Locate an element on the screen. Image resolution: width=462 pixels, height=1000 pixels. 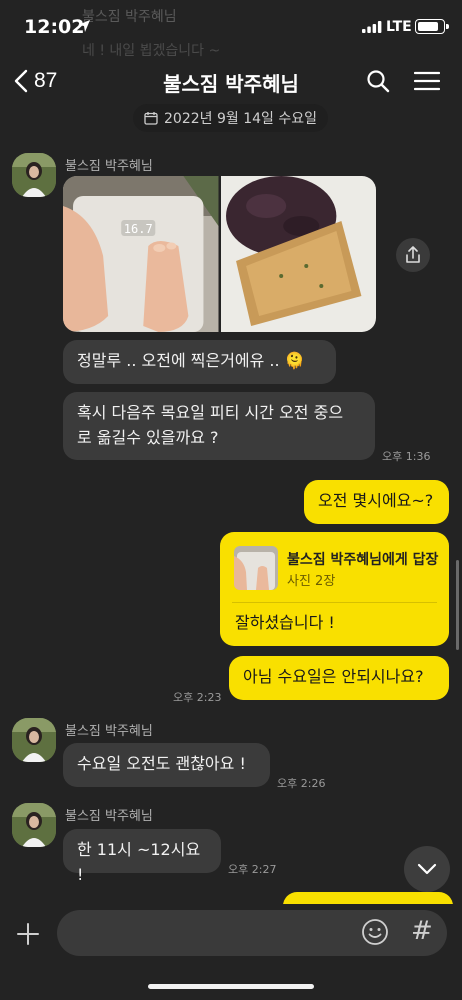
battery-fill is located at coordinates (428, 26).